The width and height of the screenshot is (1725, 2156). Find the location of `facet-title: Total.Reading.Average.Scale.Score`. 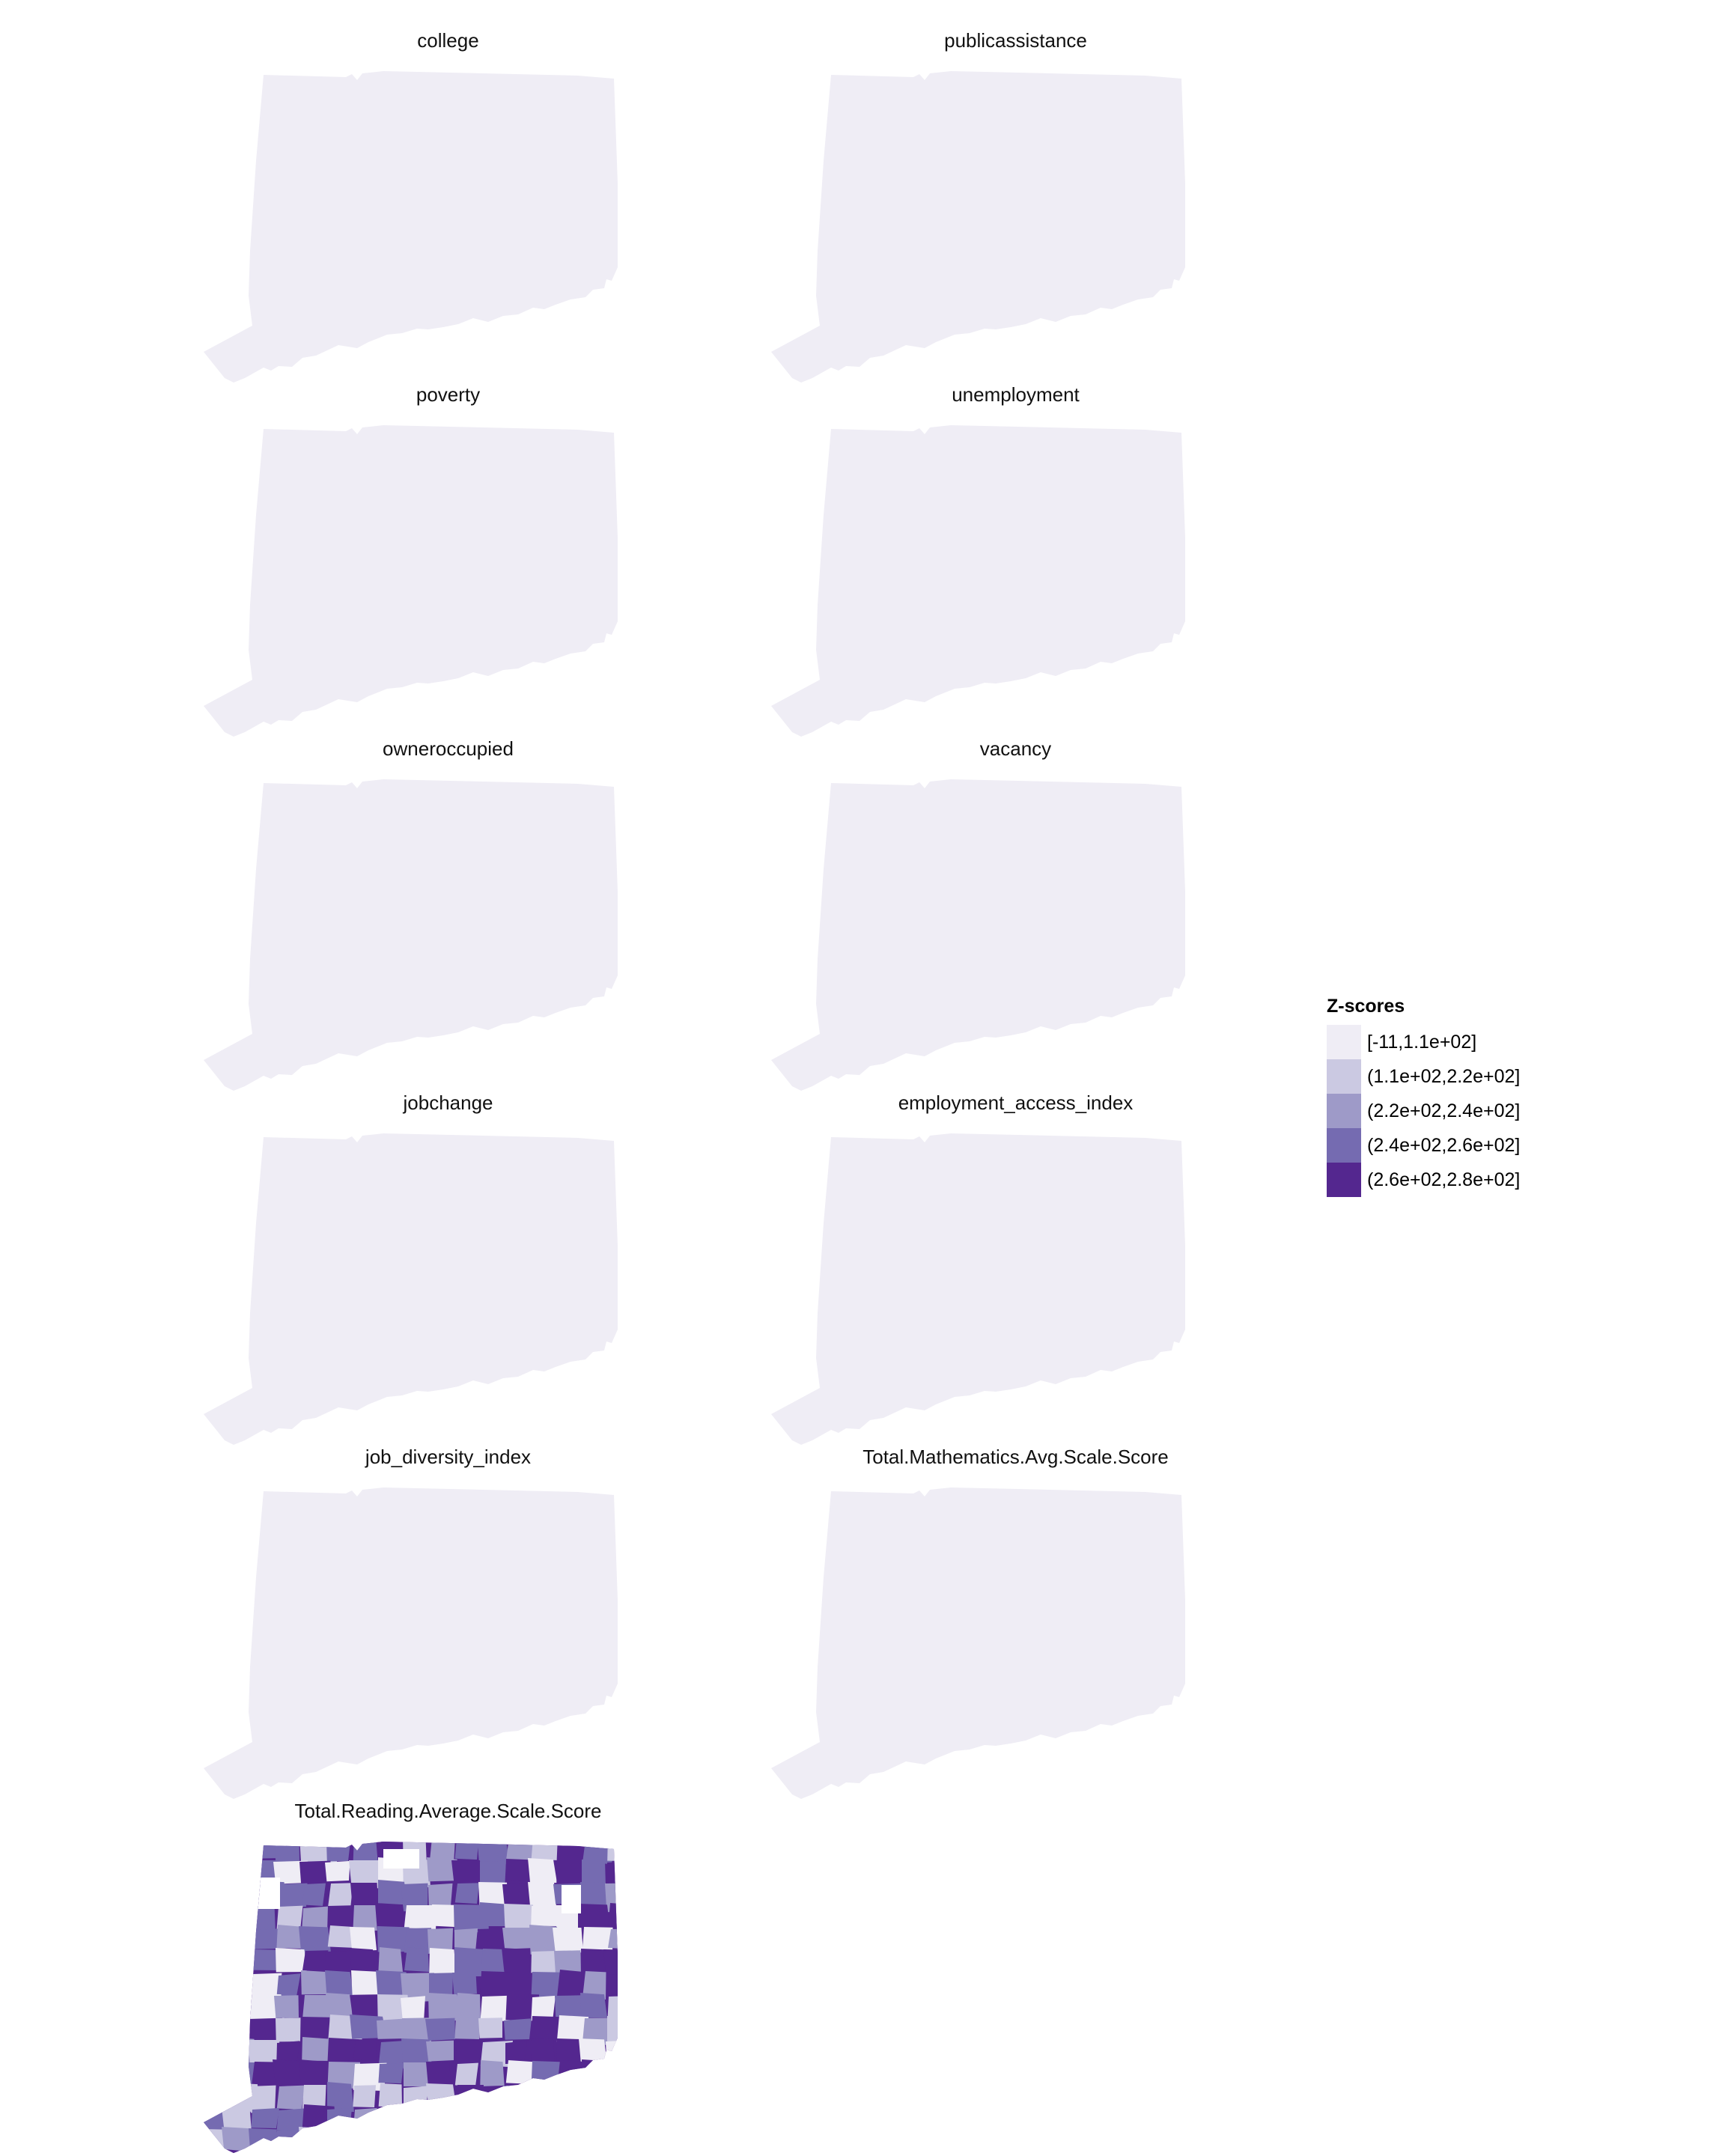

facet-title: Total.Reading.Average.Scale.Score is located at coordinates (449, 1811).